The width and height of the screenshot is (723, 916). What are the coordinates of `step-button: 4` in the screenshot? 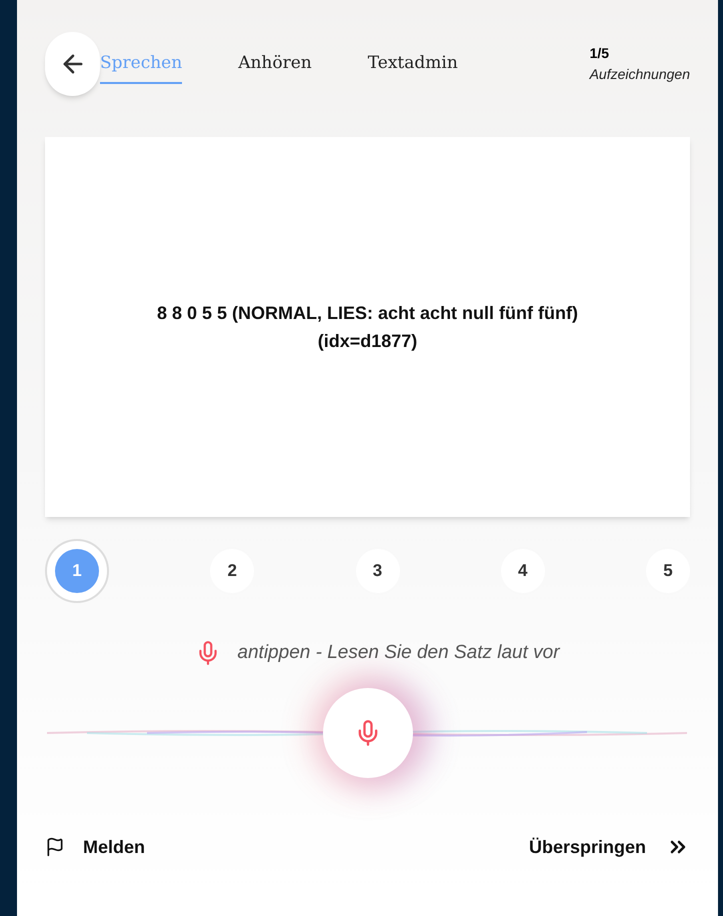 It's located at (522, 571).